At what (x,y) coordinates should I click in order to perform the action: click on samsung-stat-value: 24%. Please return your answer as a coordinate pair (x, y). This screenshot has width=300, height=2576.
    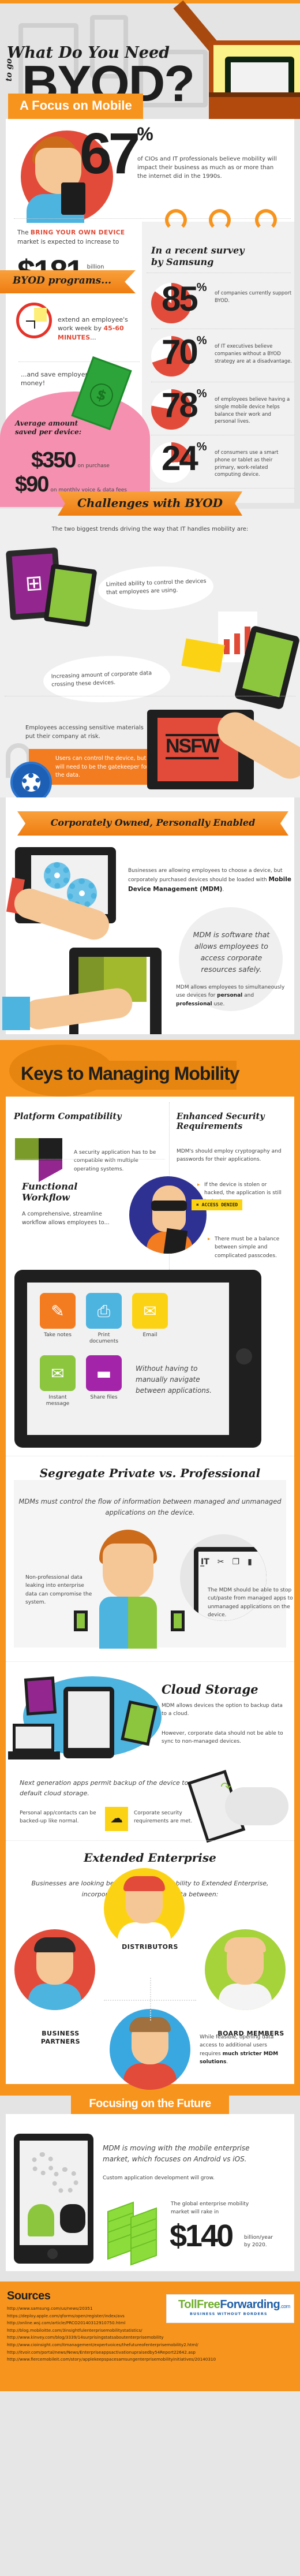
    Looking at the image, I should click on (184, 459).